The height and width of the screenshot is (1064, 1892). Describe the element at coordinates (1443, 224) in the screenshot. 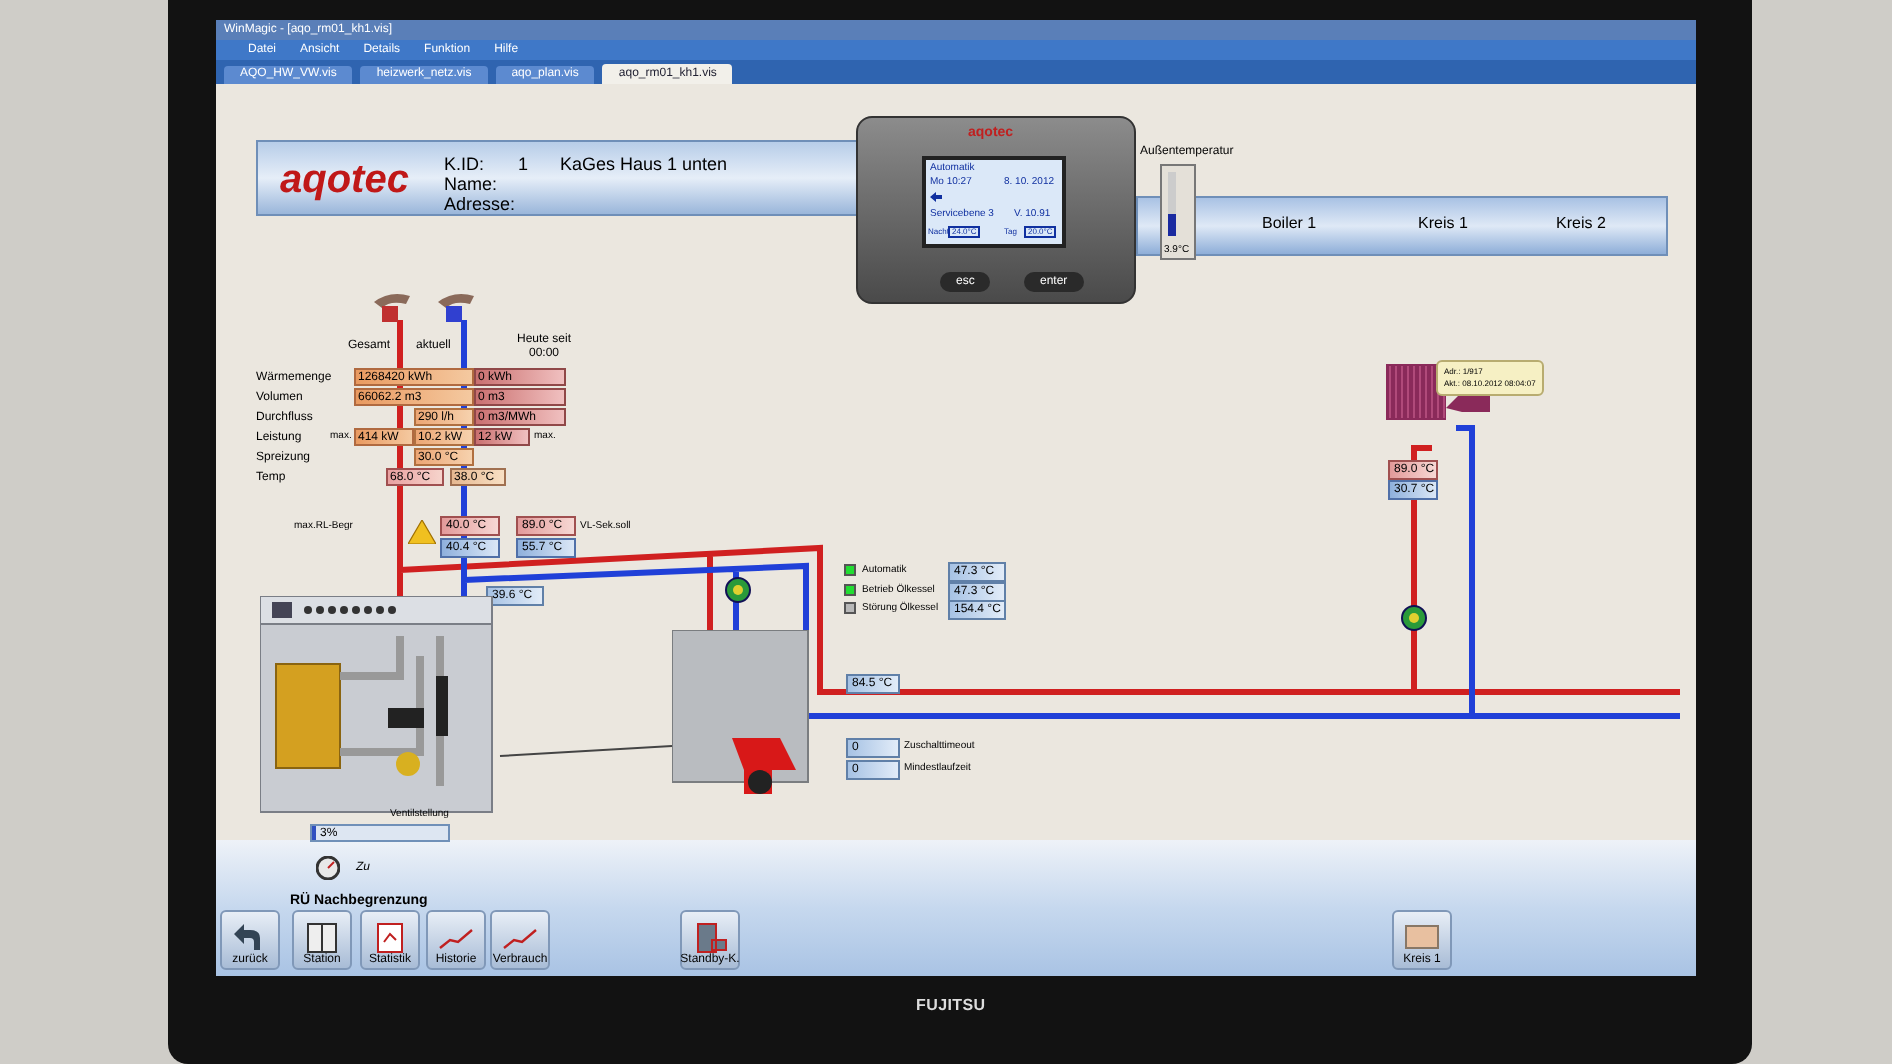

I see `circuit-label: Kreis 1` at that location.